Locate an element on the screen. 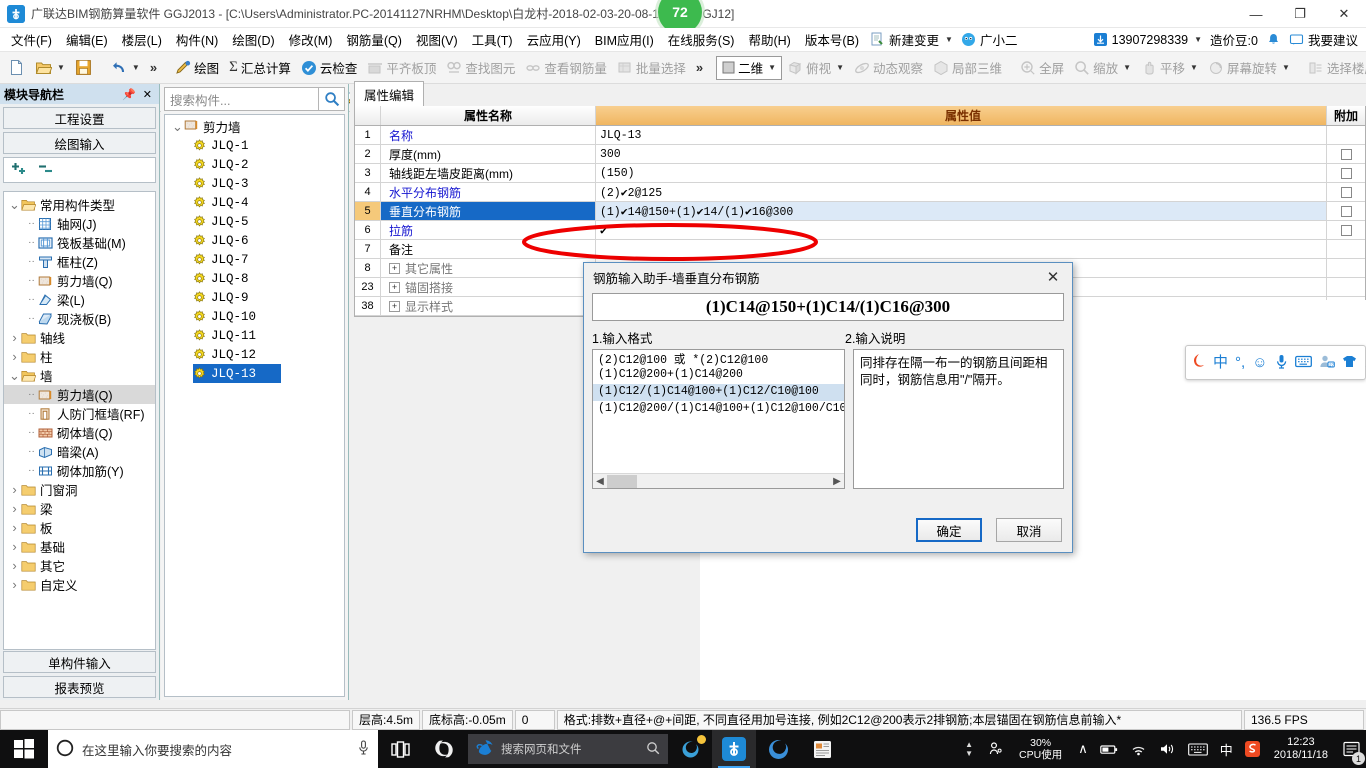 This screenshot has width=1366, height=768. menu-tools: 工具(T) is located at coordinates (492, 39).